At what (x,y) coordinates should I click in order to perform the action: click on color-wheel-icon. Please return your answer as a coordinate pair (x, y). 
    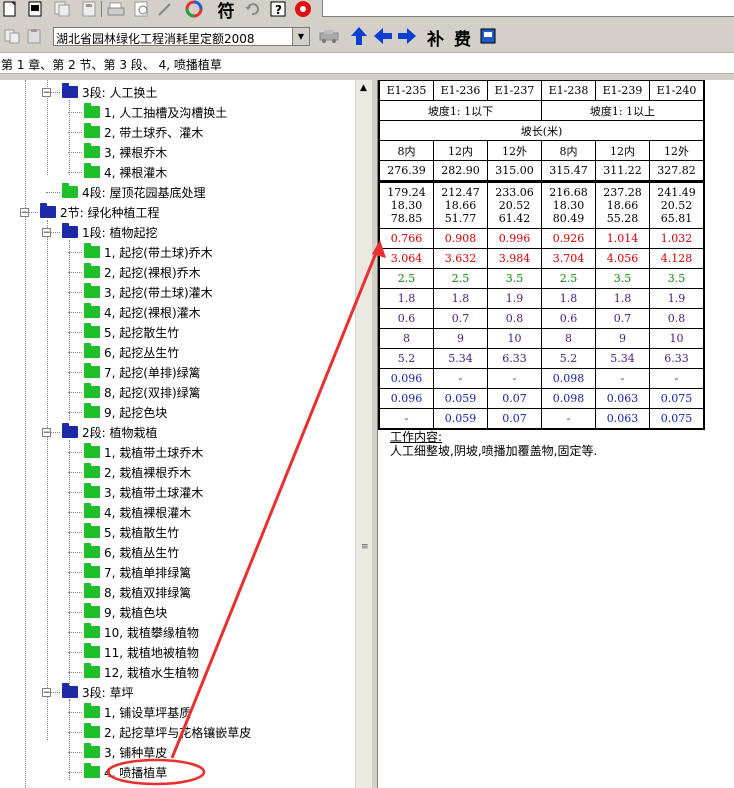
    Looking at the image, I should click on (194, 9).